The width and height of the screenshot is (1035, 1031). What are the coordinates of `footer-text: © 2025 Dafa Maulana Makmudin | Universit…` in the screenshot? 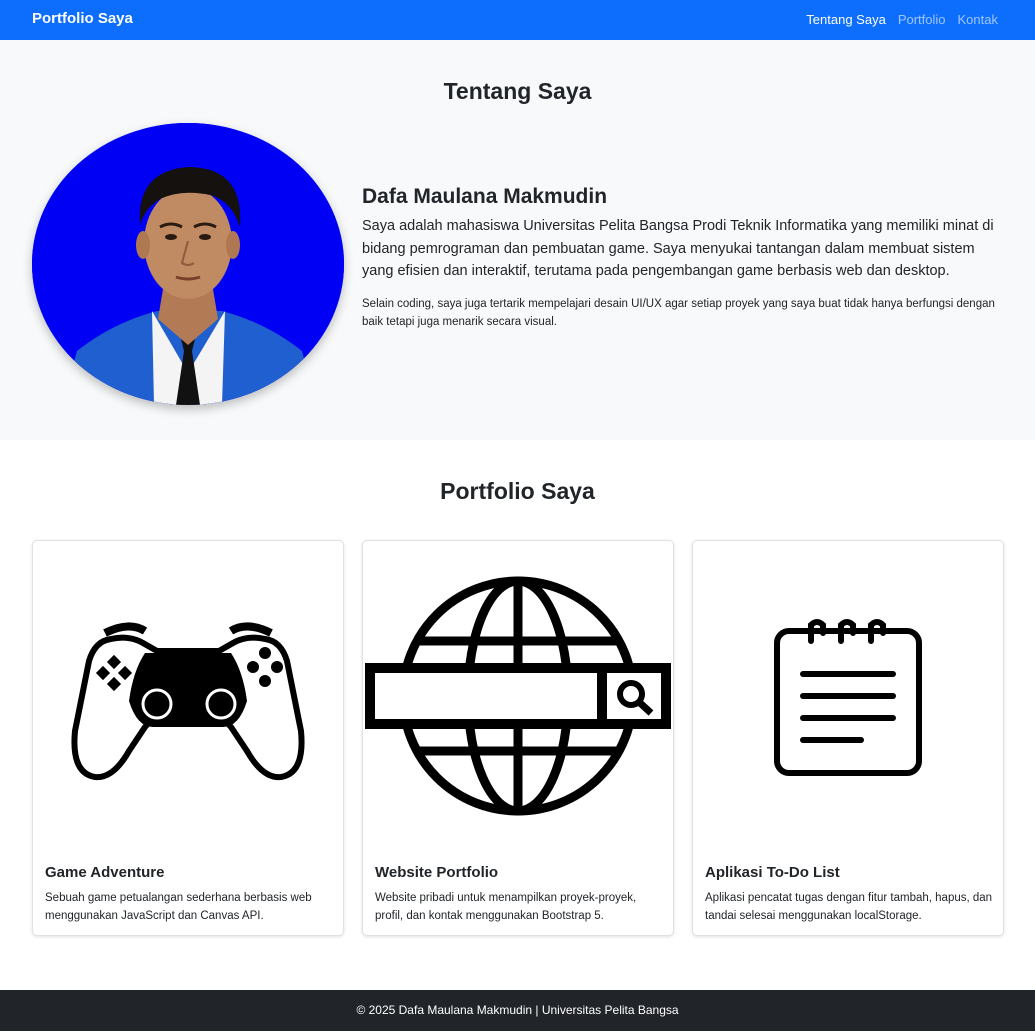 It's located at (517, 1010).